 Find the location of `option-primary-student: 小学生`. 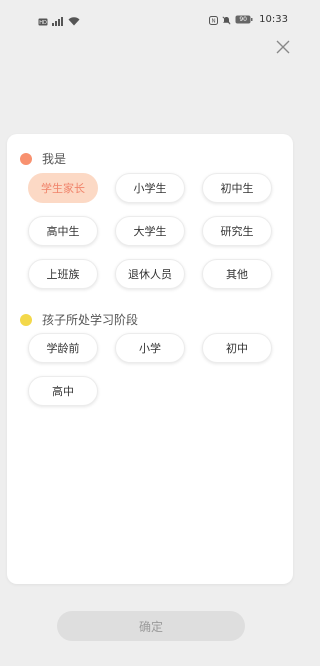

option-primary-student: 小学生 is located at coordinates (150, 188).